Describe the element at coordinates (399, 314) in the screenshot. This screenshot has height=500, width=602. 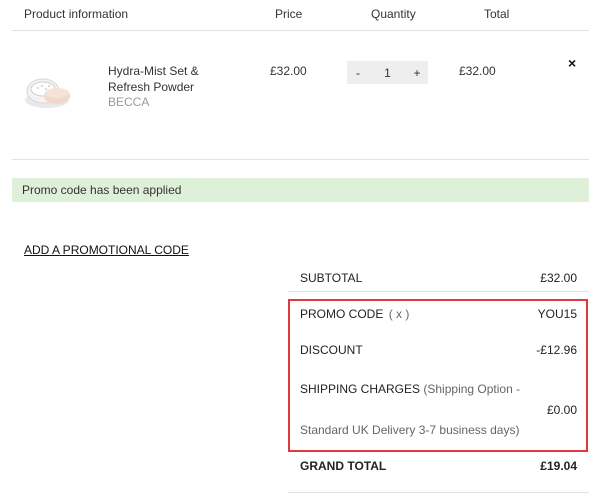
I see `remove-promo-code-button: ( x )` at that location.